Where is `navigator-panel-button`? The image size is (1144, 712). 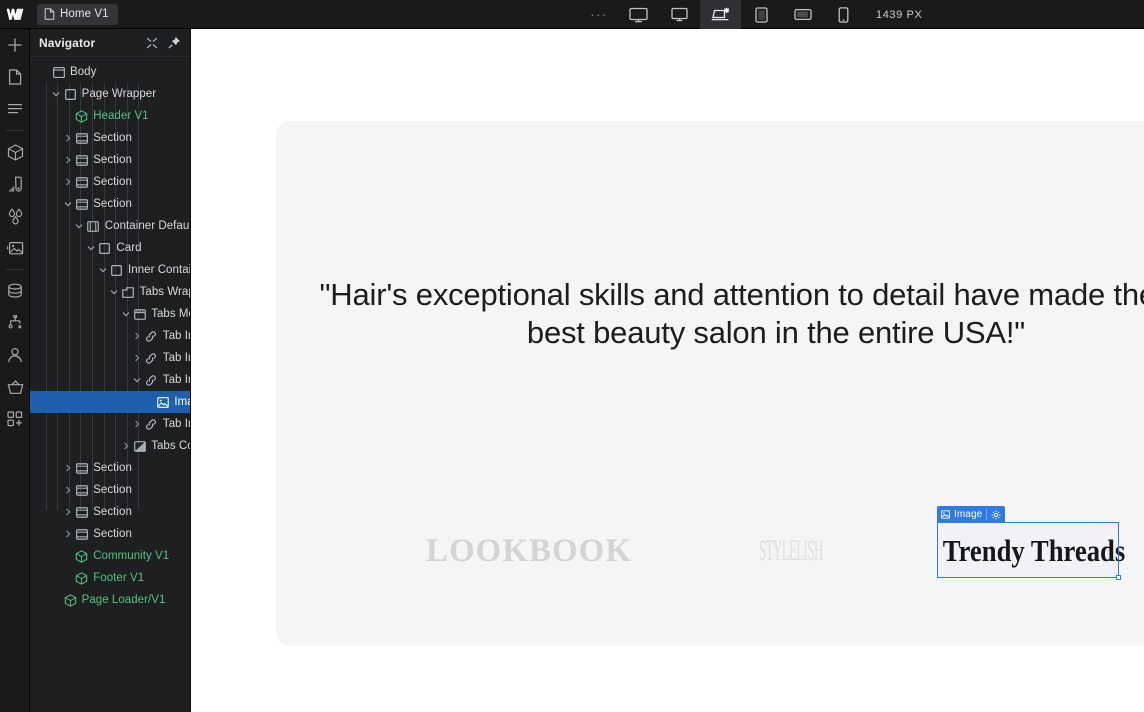 navigator-panel-button is located at coordinates (15, 109).